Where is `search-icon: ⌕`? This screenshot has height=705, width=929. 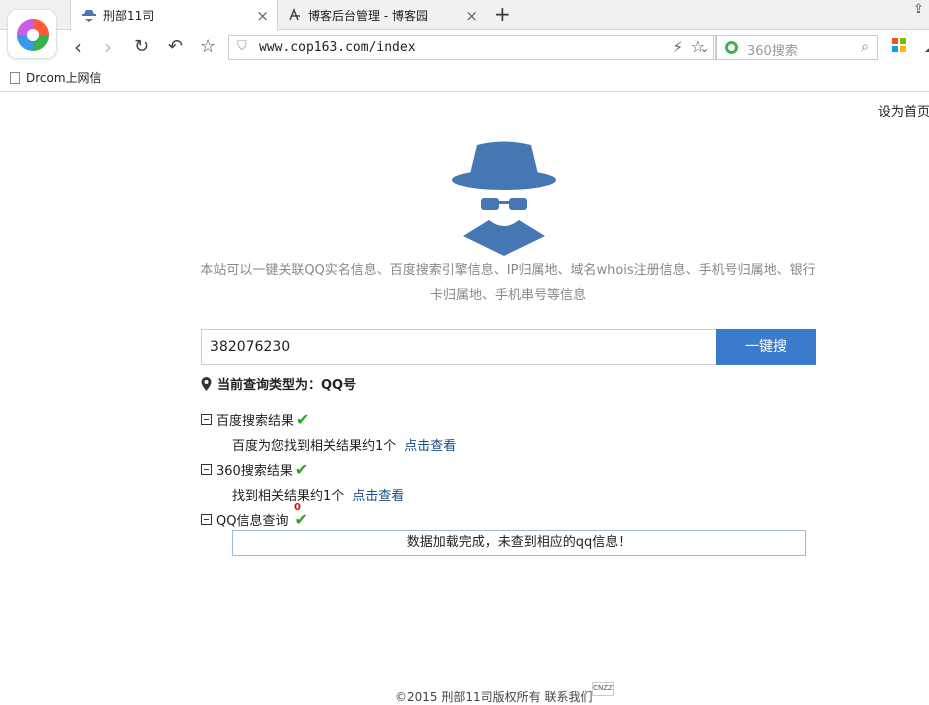
search-icon: ⌕ is located at coordinates (865, 47).